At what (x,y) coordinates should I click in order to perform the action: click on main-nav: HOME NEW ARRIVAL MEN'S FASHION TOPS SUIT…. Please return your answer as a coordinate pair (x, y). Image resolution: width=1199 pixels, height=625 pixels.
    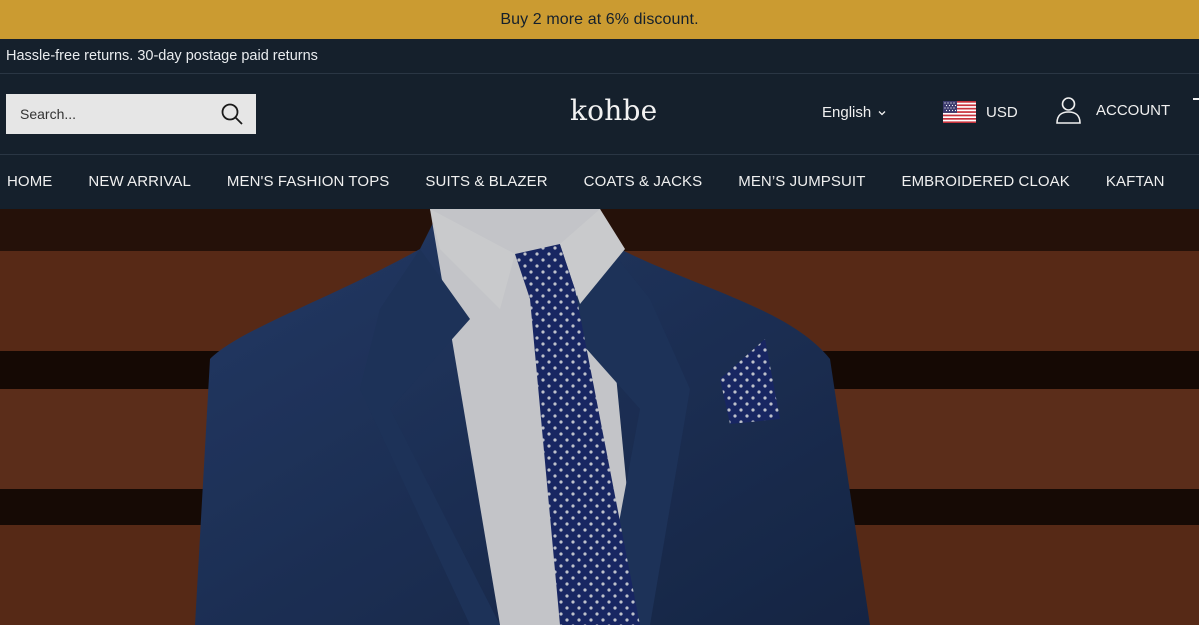
    Looking at the image, I should click on (599, 181).